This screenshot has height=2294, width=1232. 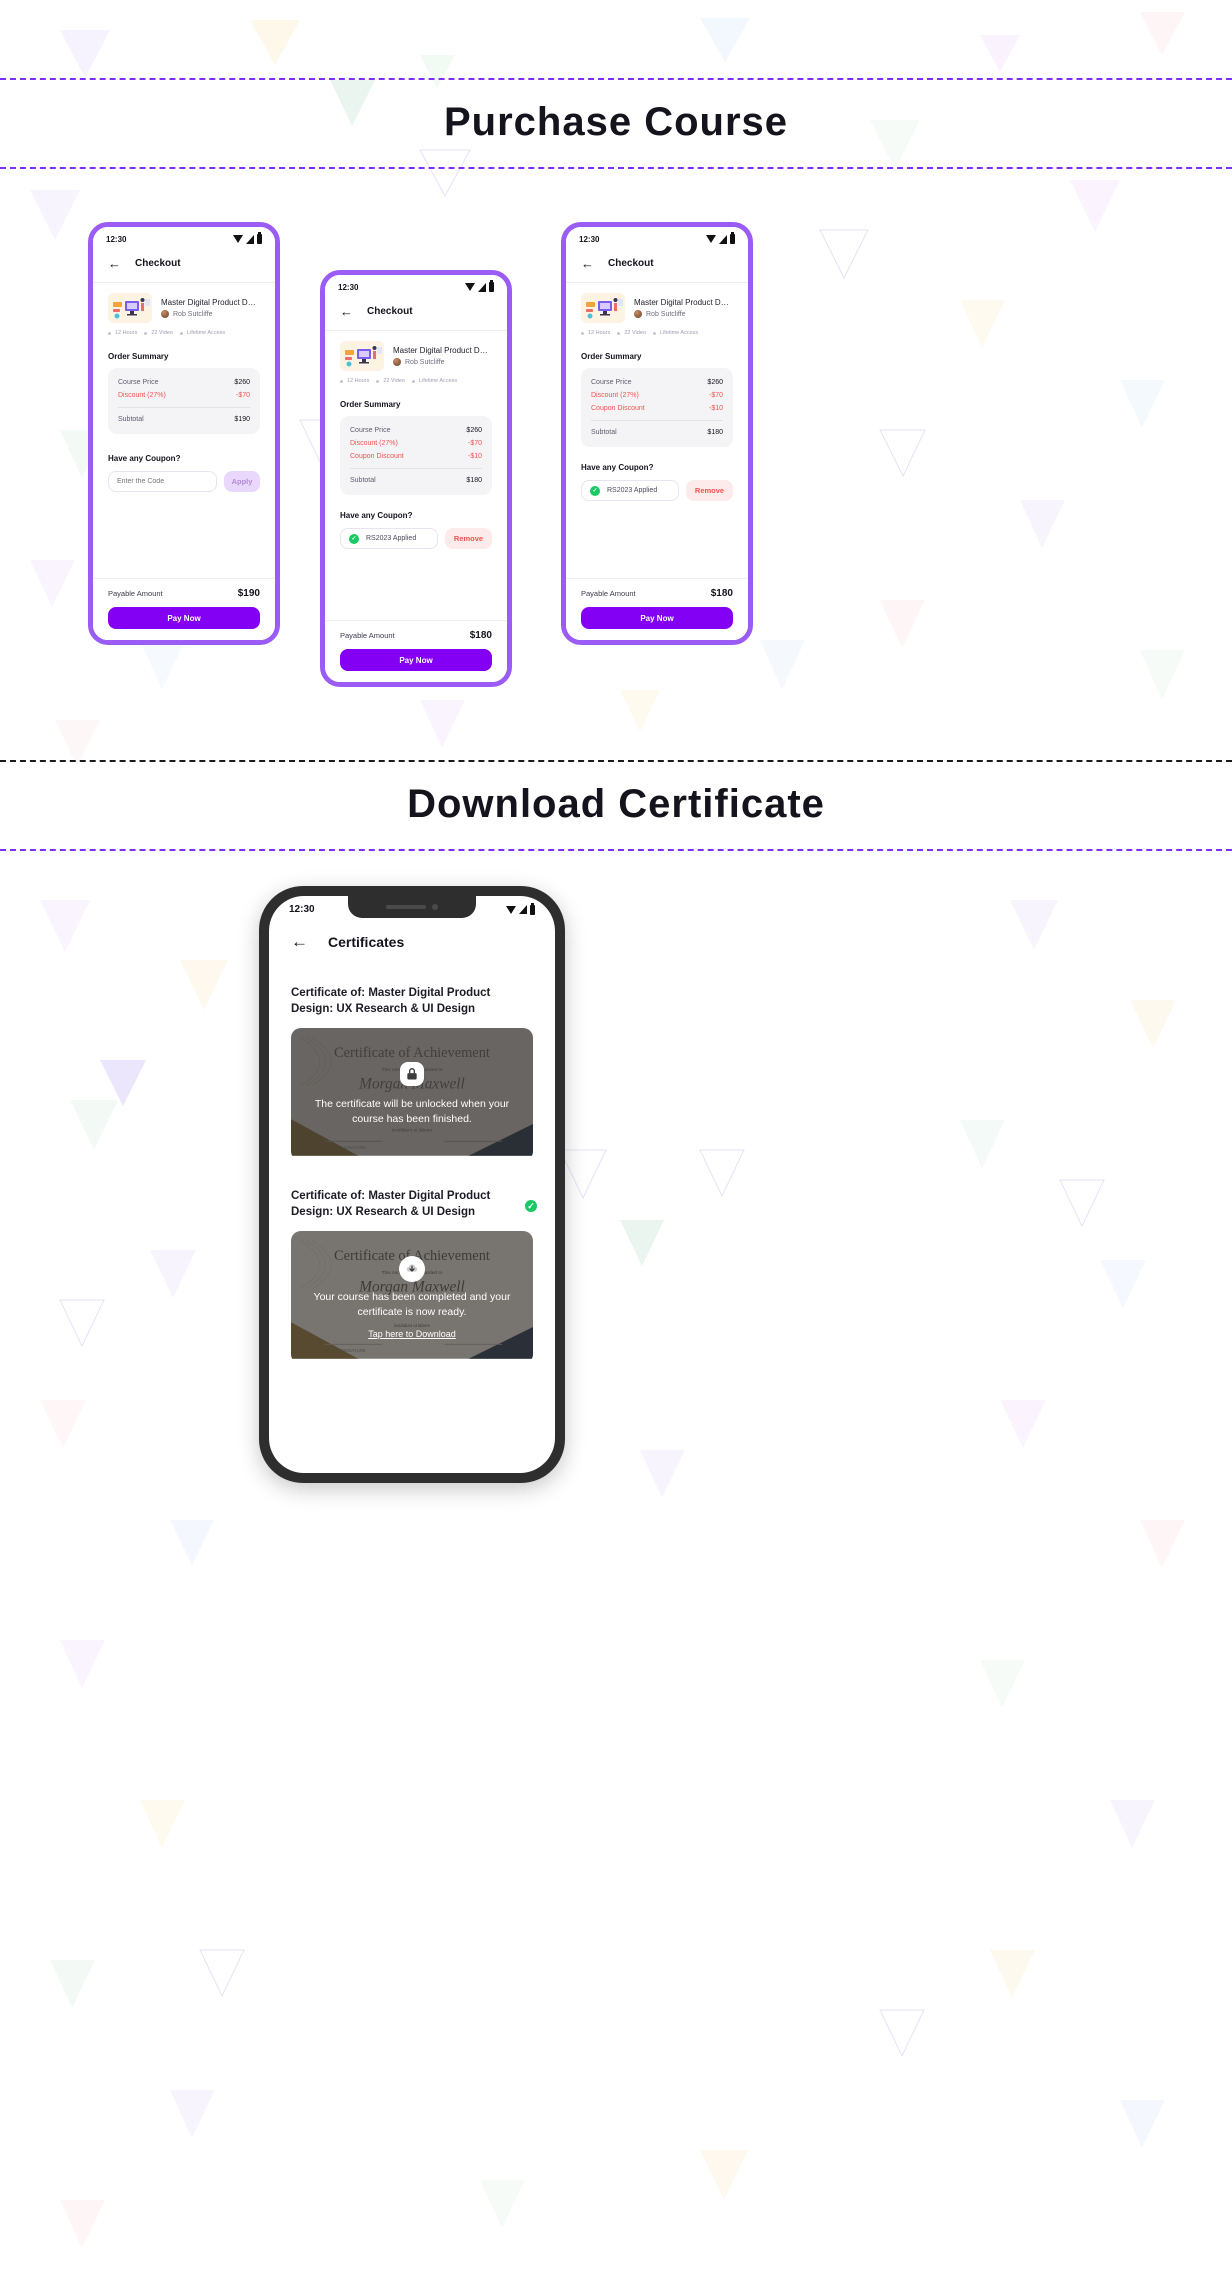 What do you see at coordinates (618, 408) in the screenshot?
I see `summary-row-label: Coupon Discount` at bounding box center [618, 408].